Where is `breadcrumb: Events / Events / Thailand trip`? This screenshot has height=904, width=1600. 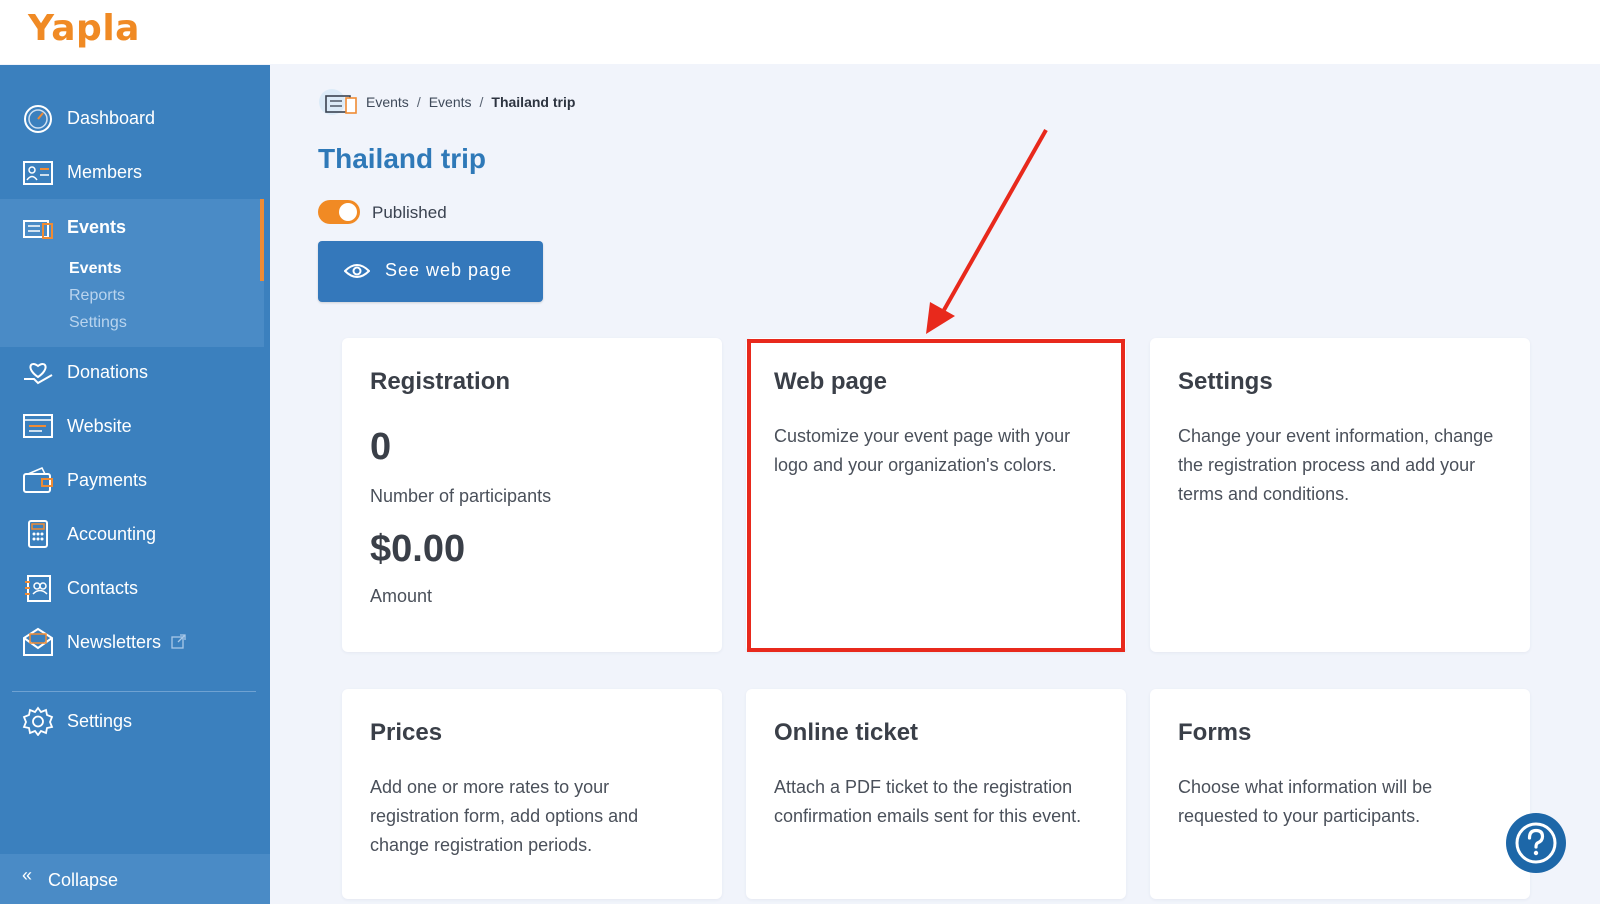 breadcrumb: Events / Events / Thailand trip is located at coordinates (446, 102).